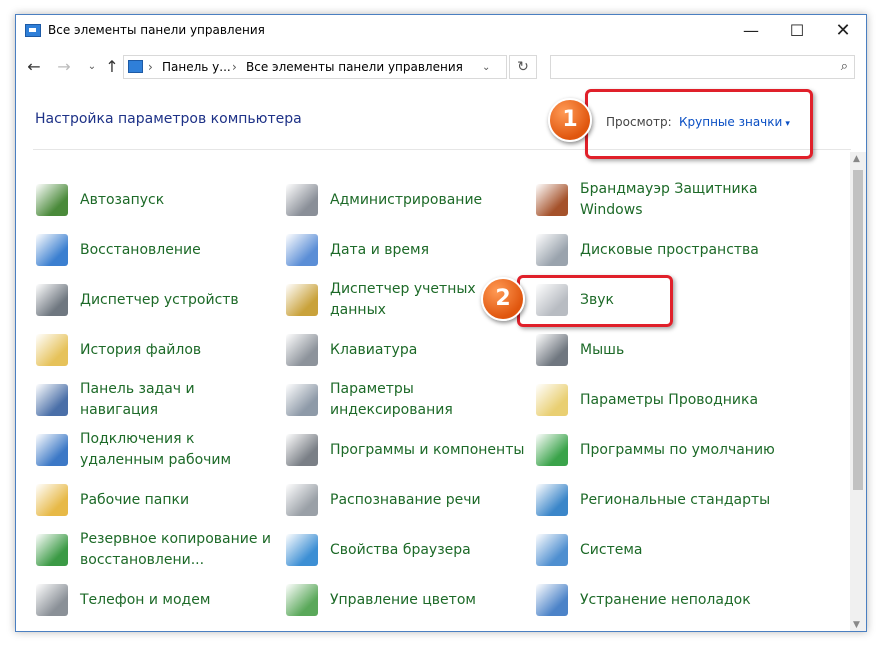 This screenshot has width=884, height=650. What do you see at coordinates (797, 31) in the screenshot?
I see `maximize-button: ☐` at bounding box center [797, 31].